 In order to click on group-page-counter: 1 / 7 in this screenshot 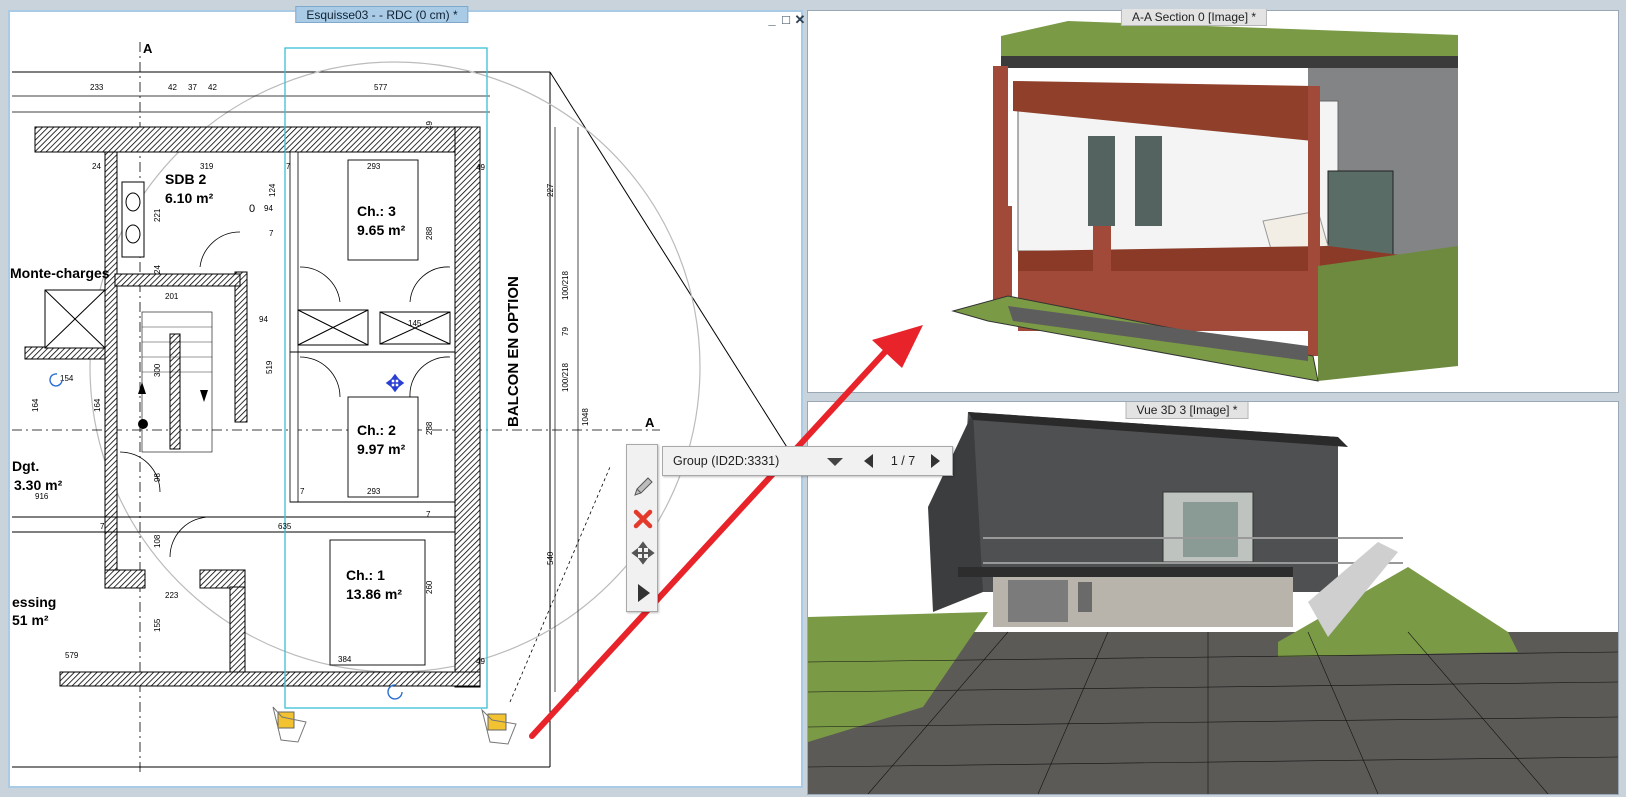, I will do `click(903, 461)`.